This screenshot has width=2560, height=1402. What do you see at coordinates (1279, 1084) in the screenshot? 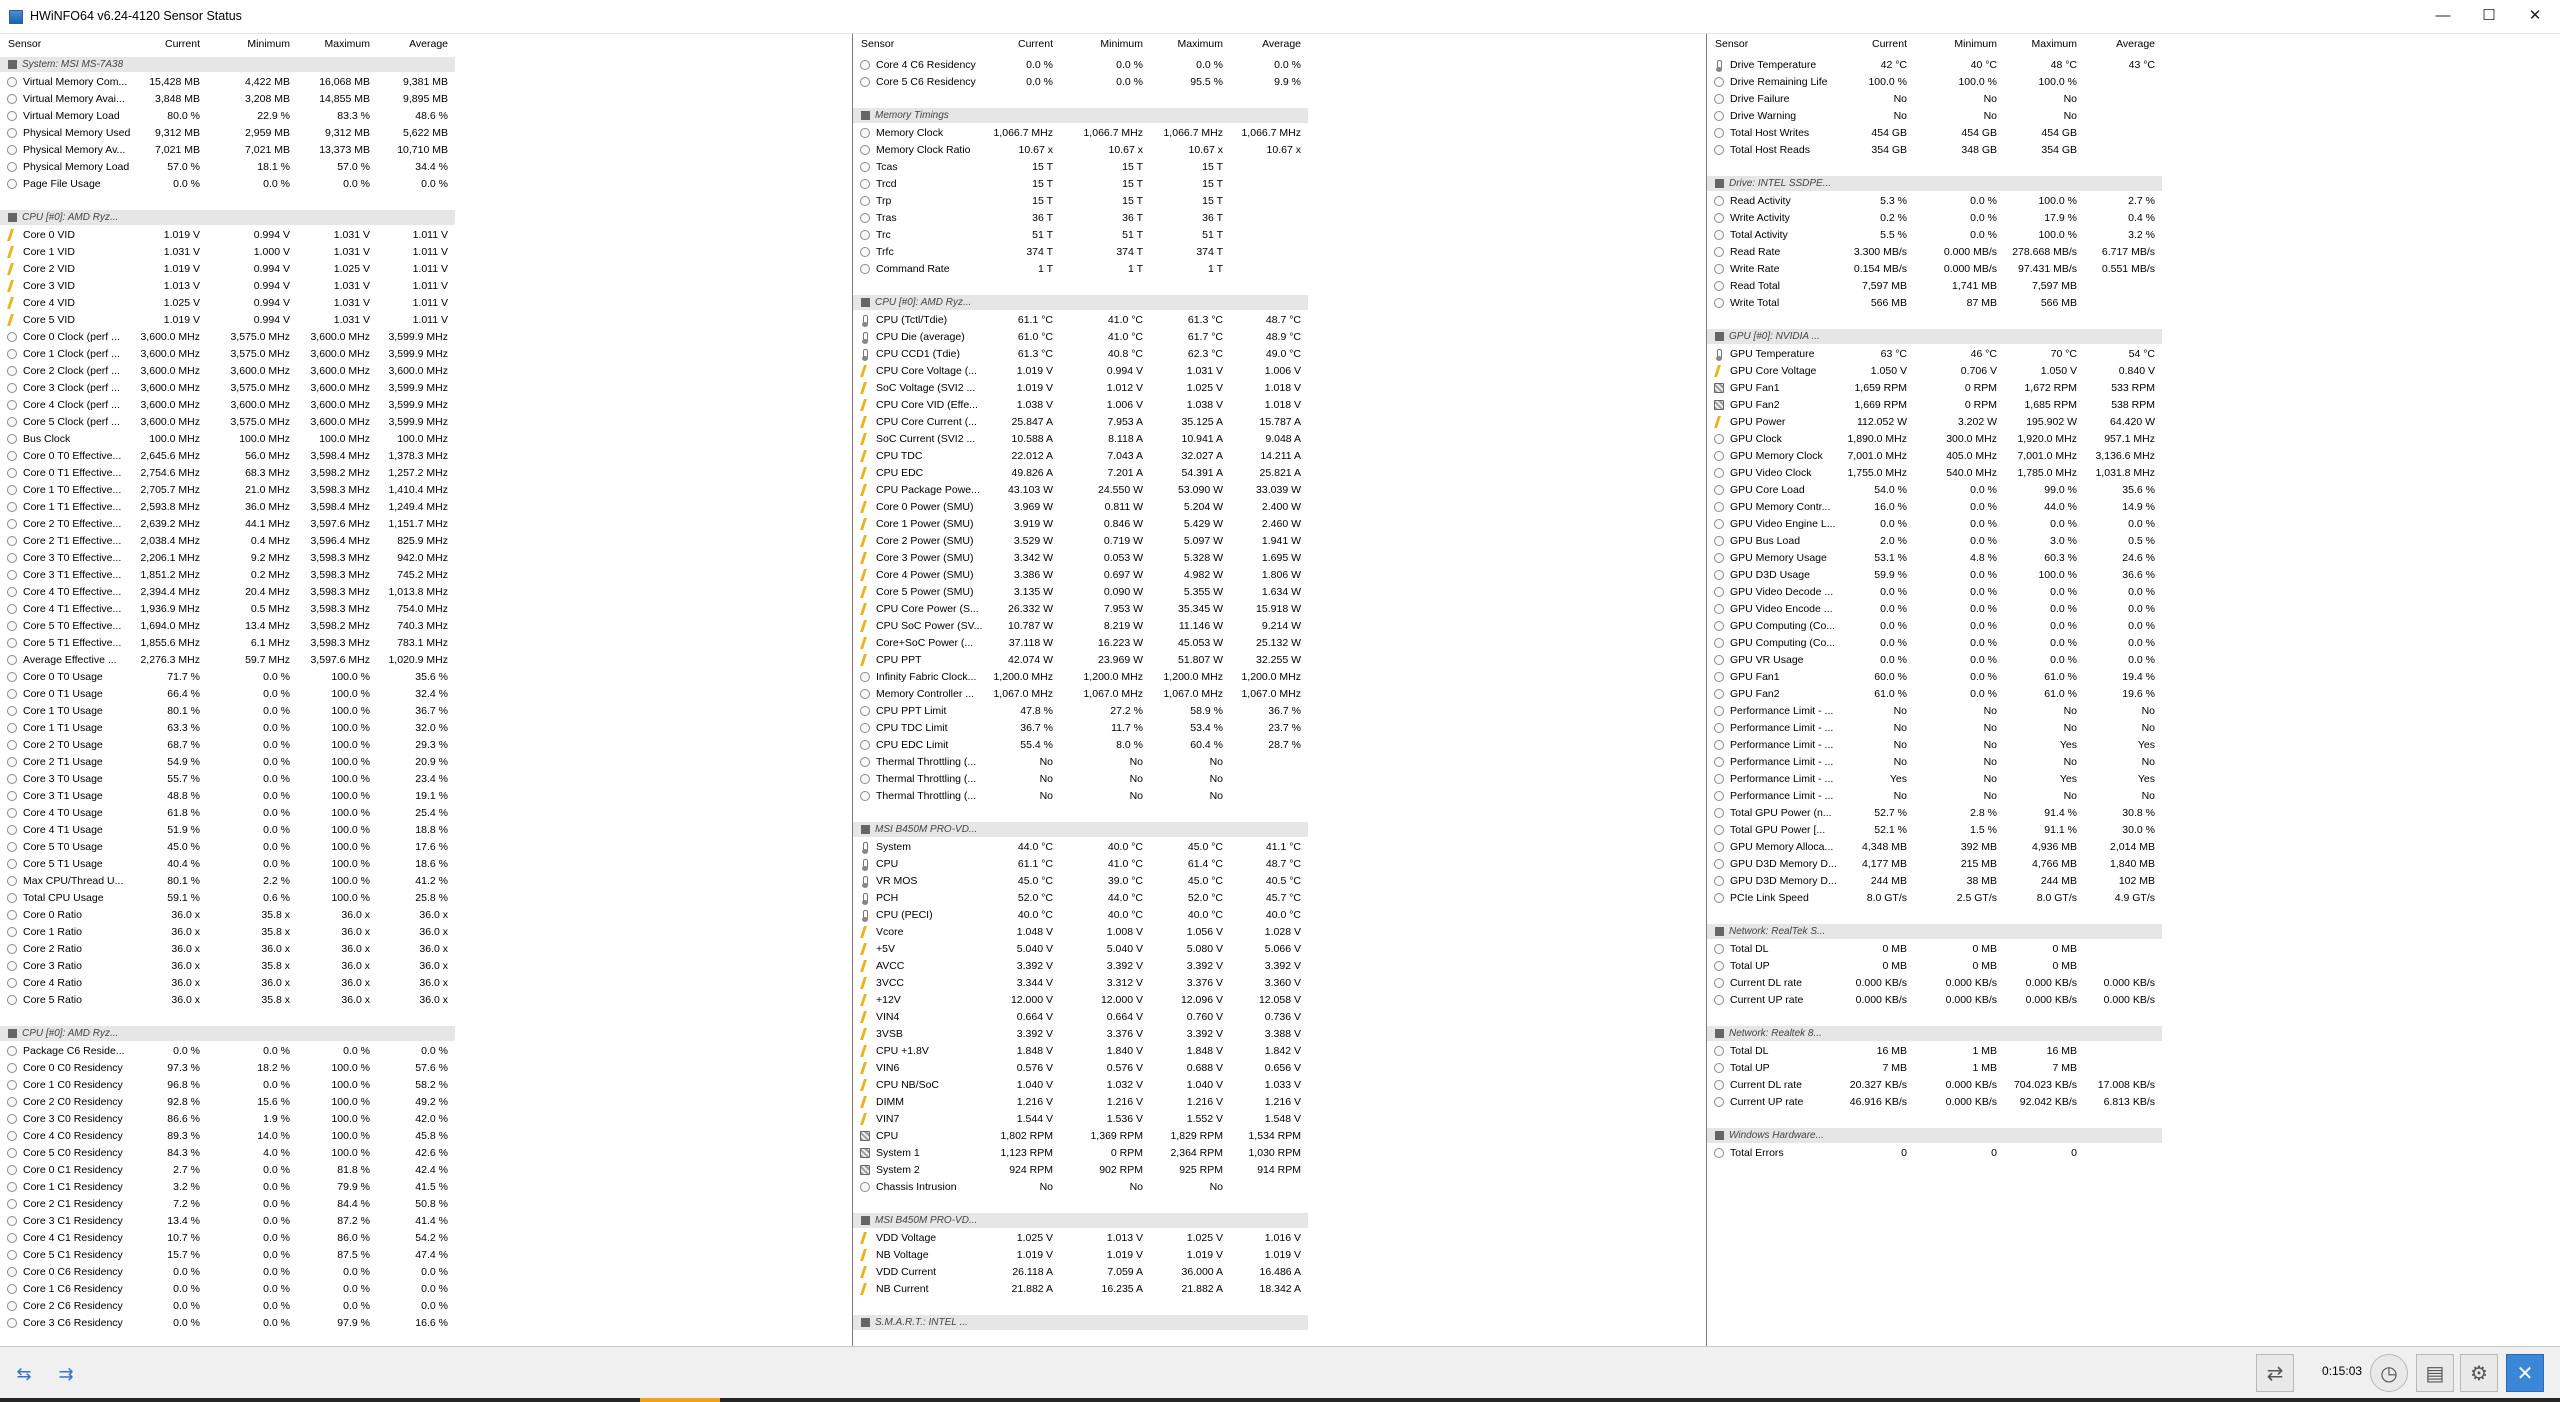
I see `sensor-row: CPU NB/SoC 1.040 V 1.032 V 1.040 V 1.033 V` at bounding box center [1279, 1084].